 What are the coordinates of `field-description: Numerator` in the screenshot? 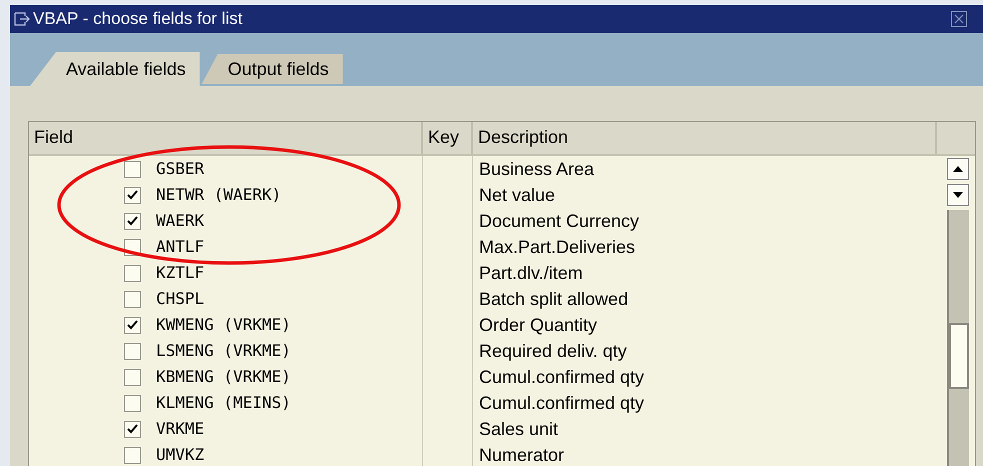 It's located at (522, 455).